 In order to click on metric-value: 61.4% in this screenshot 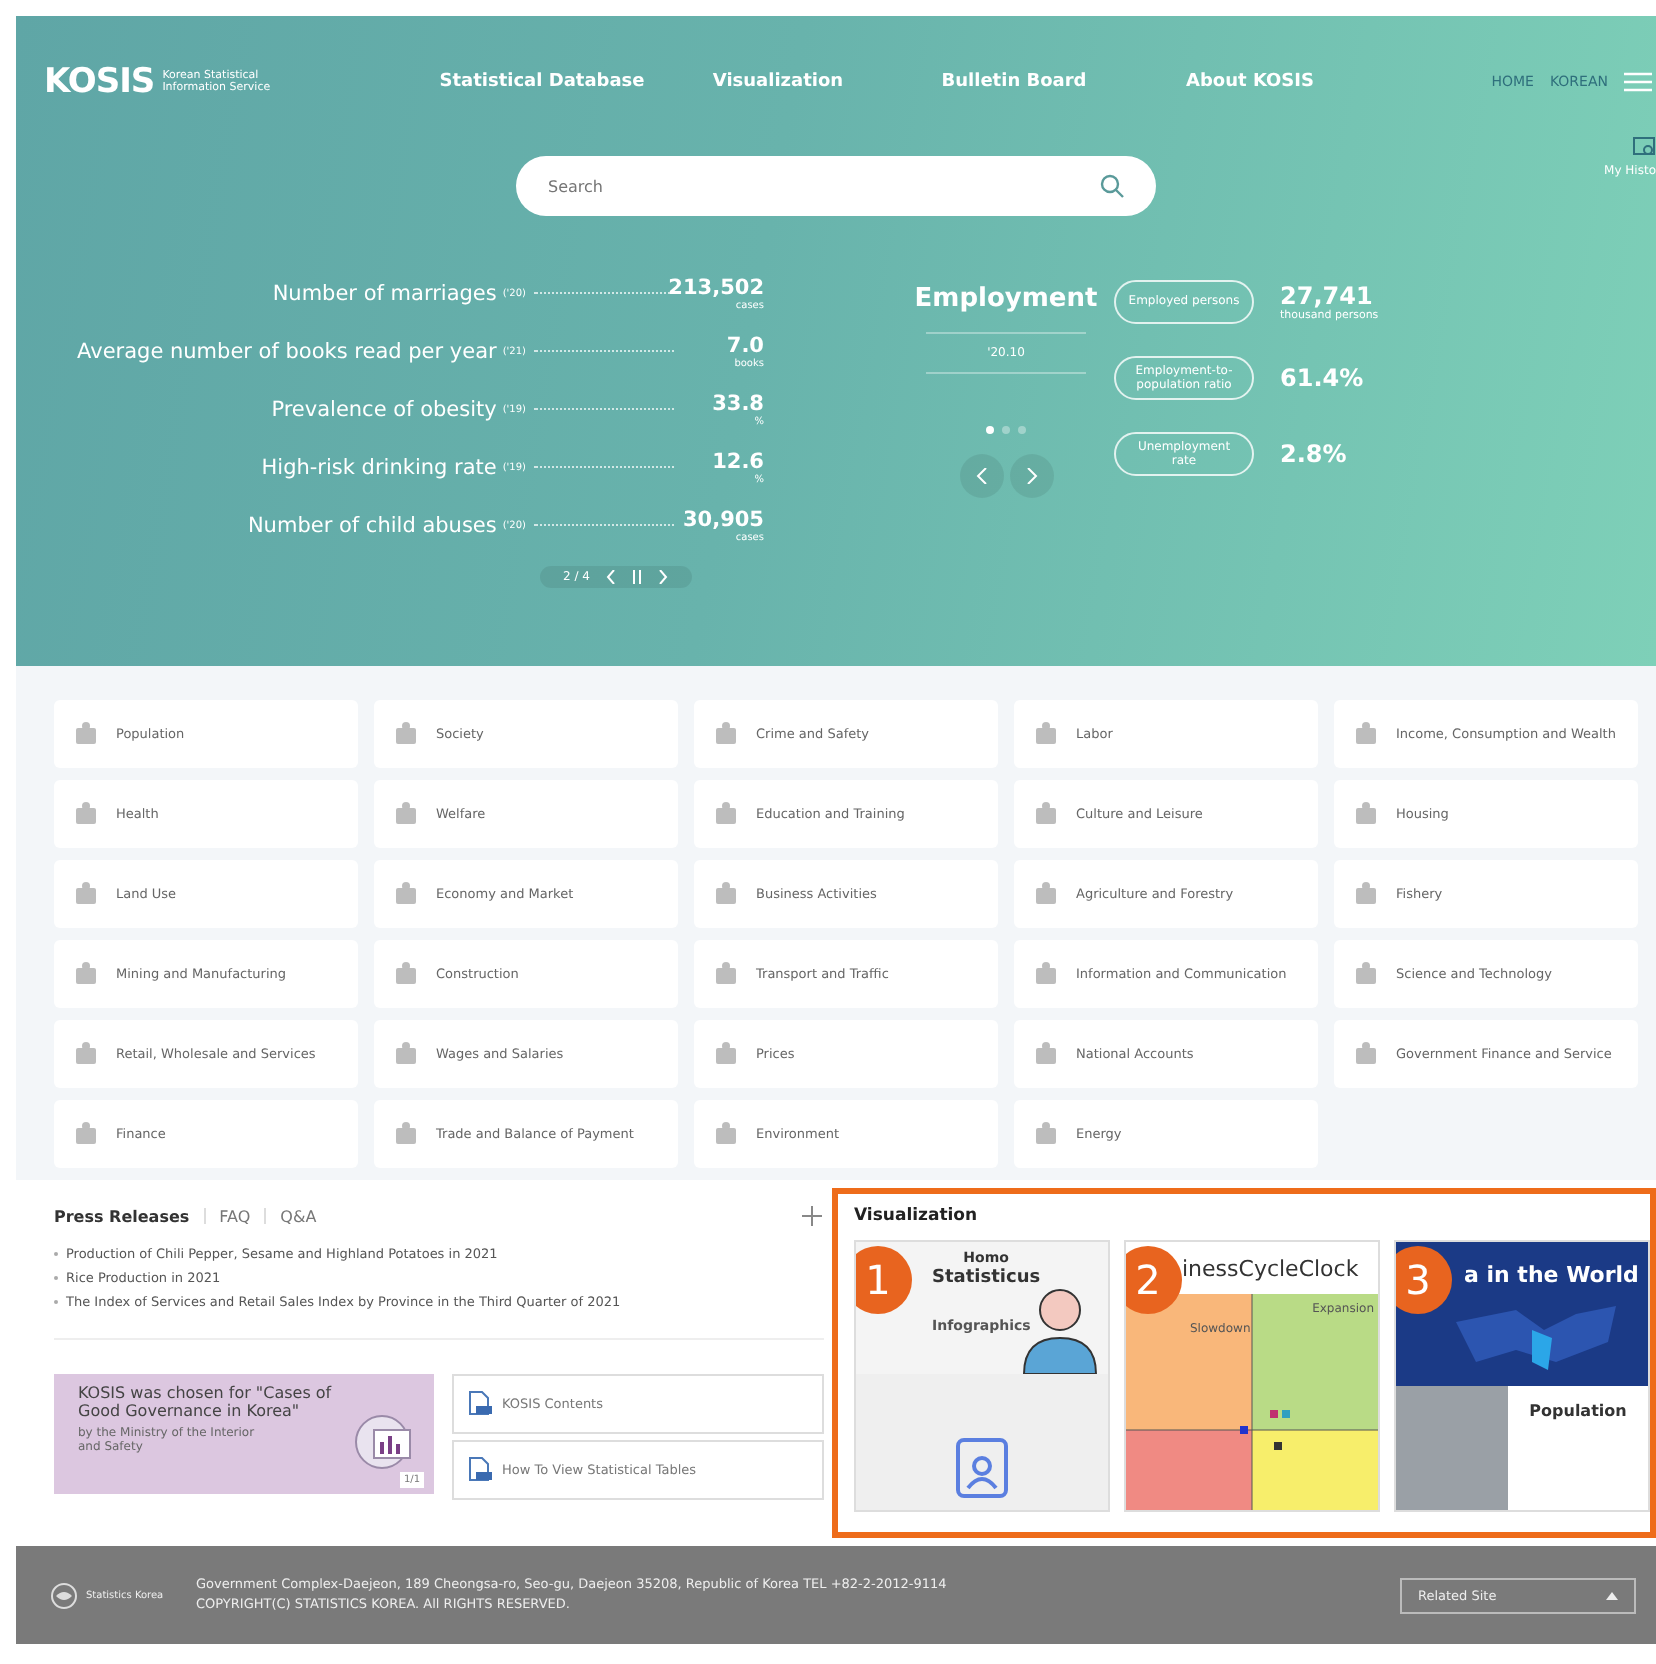, I will do `click(1322, 378)`.